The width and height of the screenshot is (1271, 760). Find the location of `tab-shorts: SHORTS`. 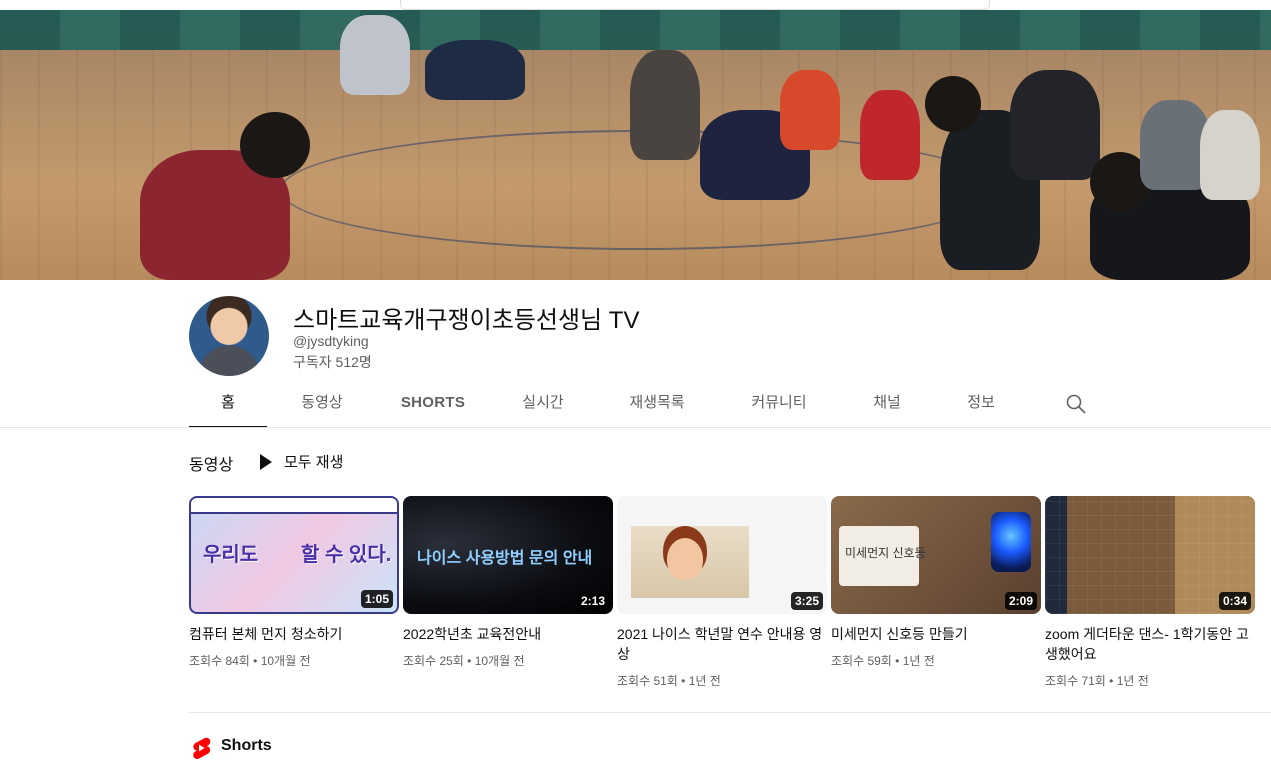

tab-shorts: SHORTS is located at coordinates (433, 404).